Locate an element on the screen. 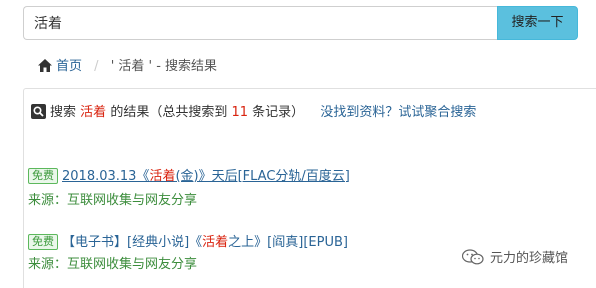 This screenshot has height=288, width=596. breadcrumb-home-link: 首页 is located at coordinates (62, 66).